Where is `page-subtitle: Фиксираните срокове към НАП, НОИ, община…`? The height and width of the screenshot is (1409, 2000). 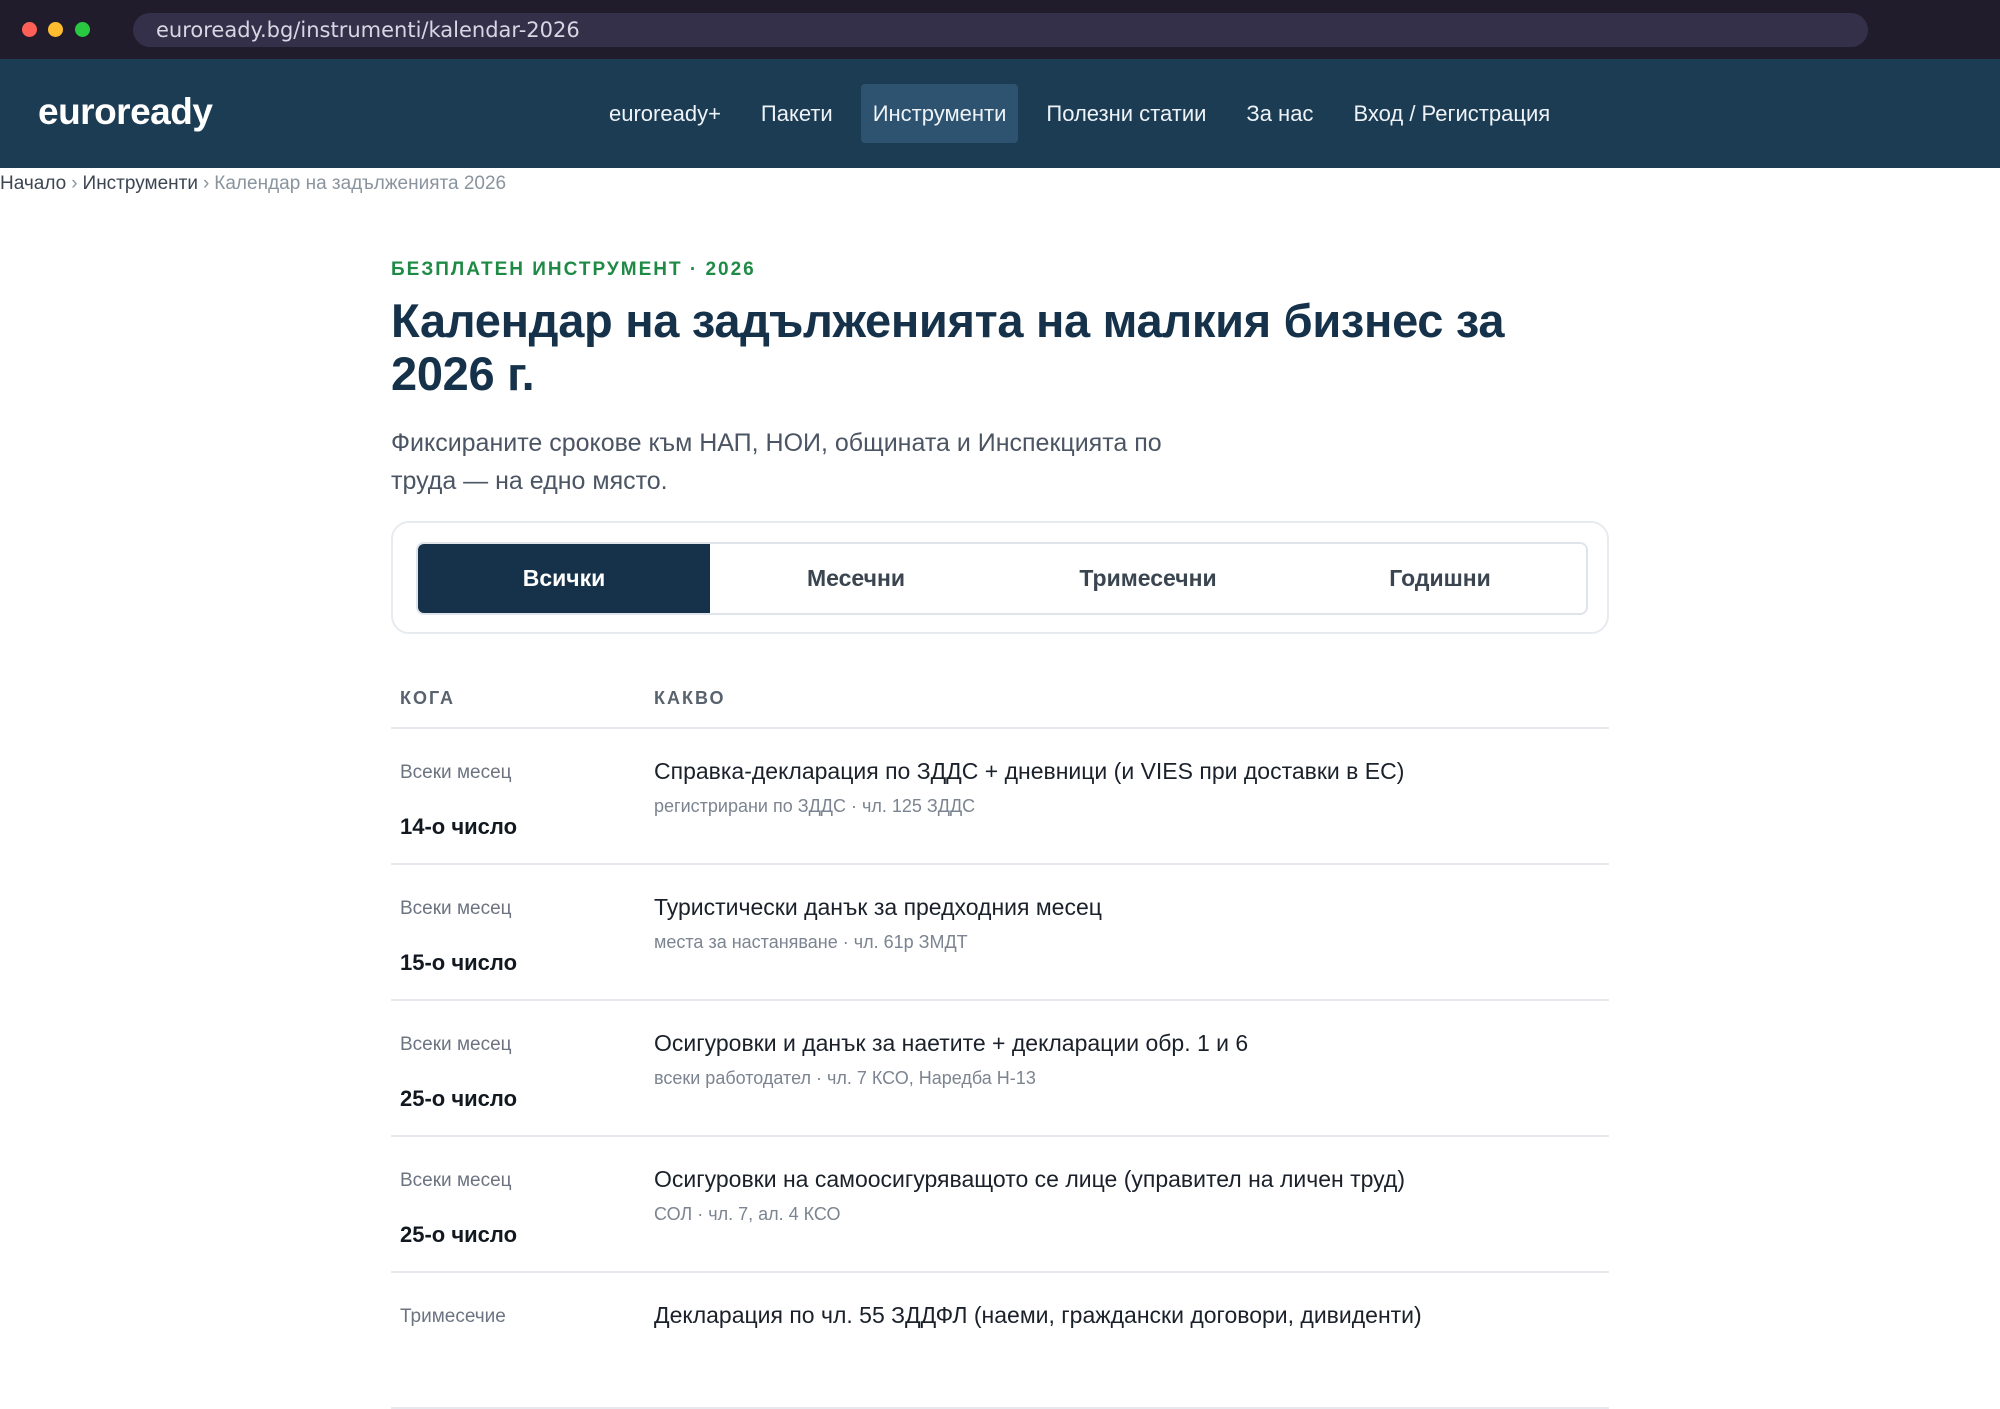 page-subtitle: Фиксираните срокове към НАП, НОИ, община… is located at coordinates (776, 462).